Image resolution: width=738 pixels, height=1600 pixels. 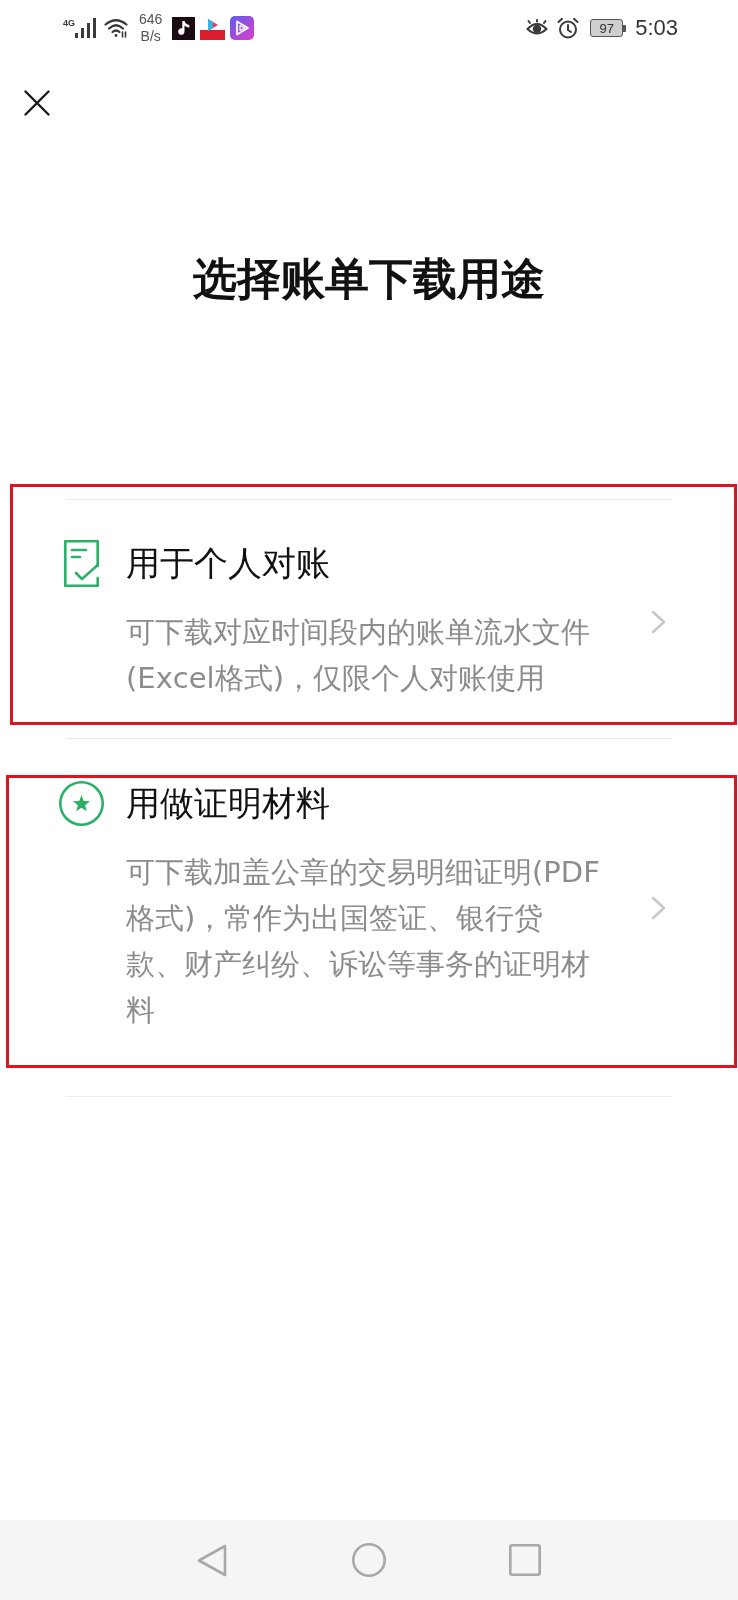 What do you see at coordinates (116, 28) in the screenshot?
I see `wifi-icon` at bounding box center [116, 28].